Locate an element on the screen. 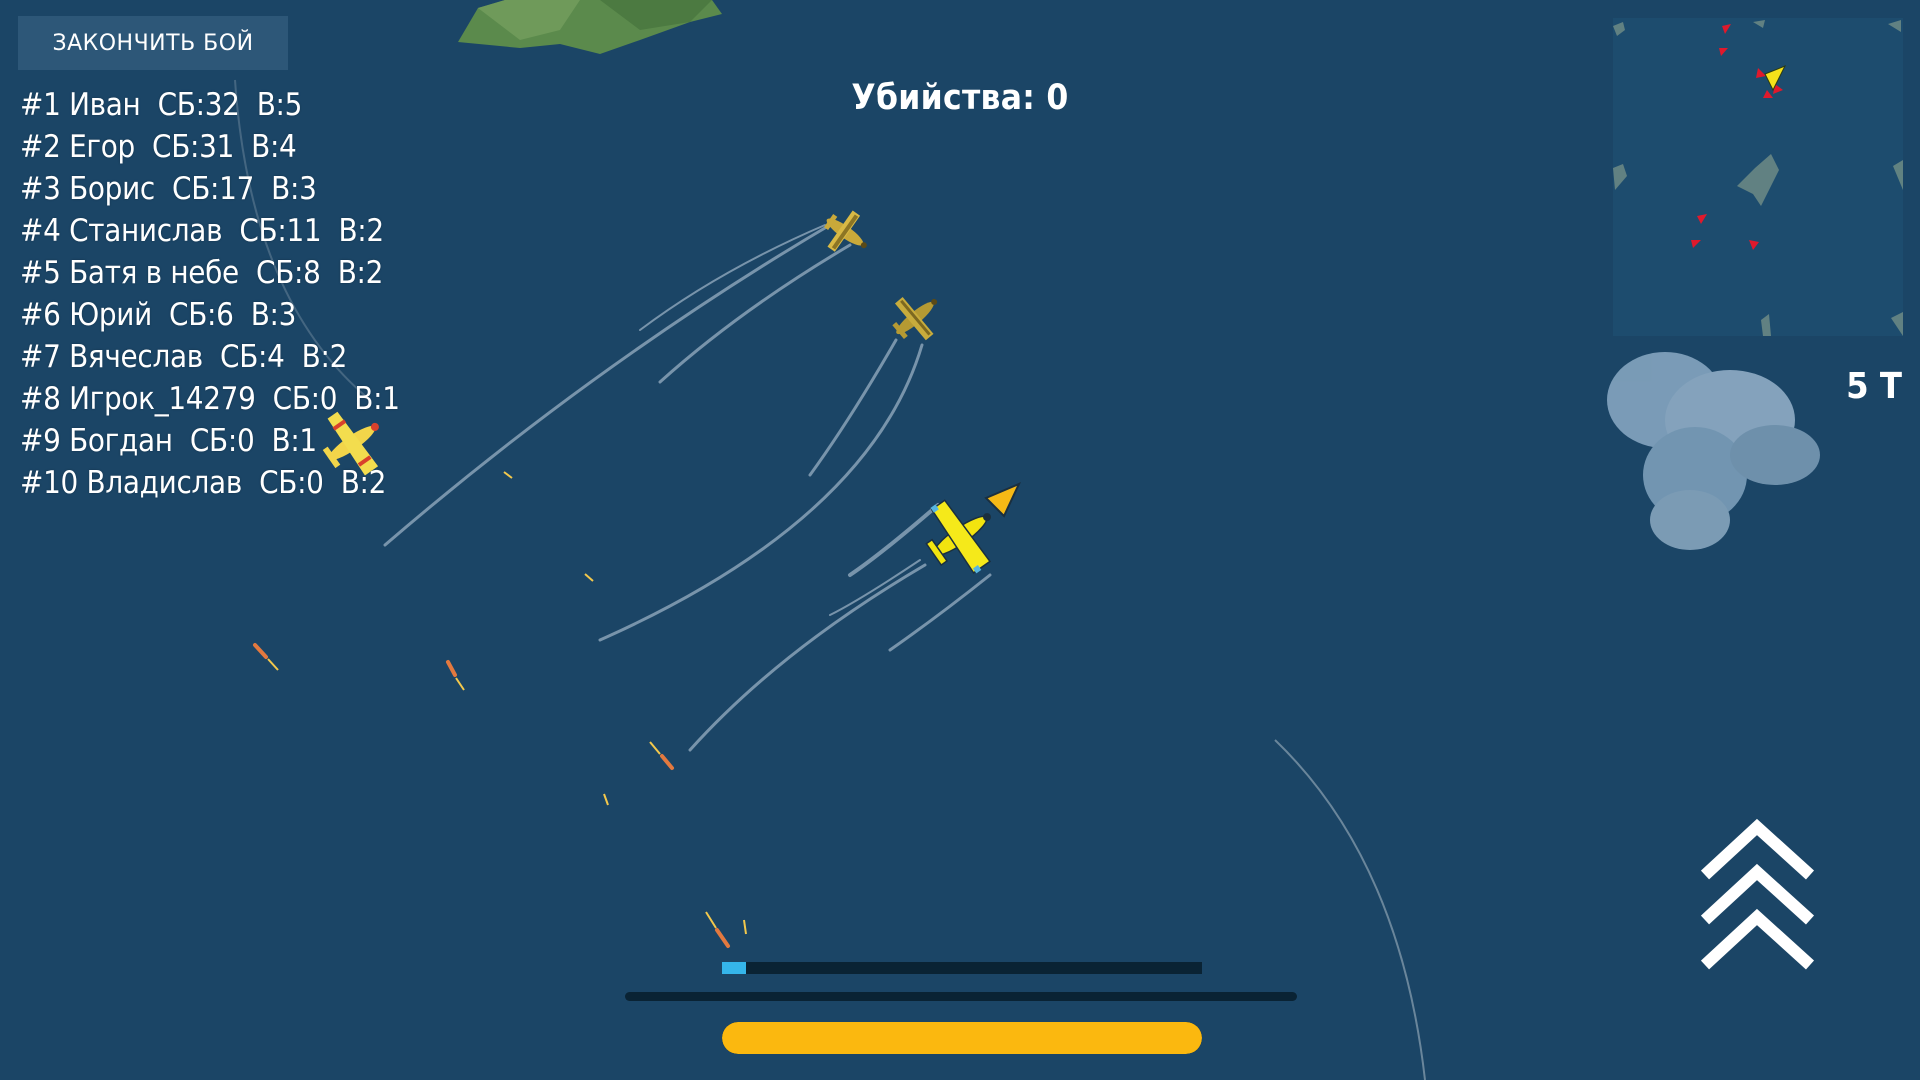 The height and width of the screenshot is (1080, 1920). leaderboard-entry: #9 Богдан СБ:0 В:1 is located at coordinates (168, 441).